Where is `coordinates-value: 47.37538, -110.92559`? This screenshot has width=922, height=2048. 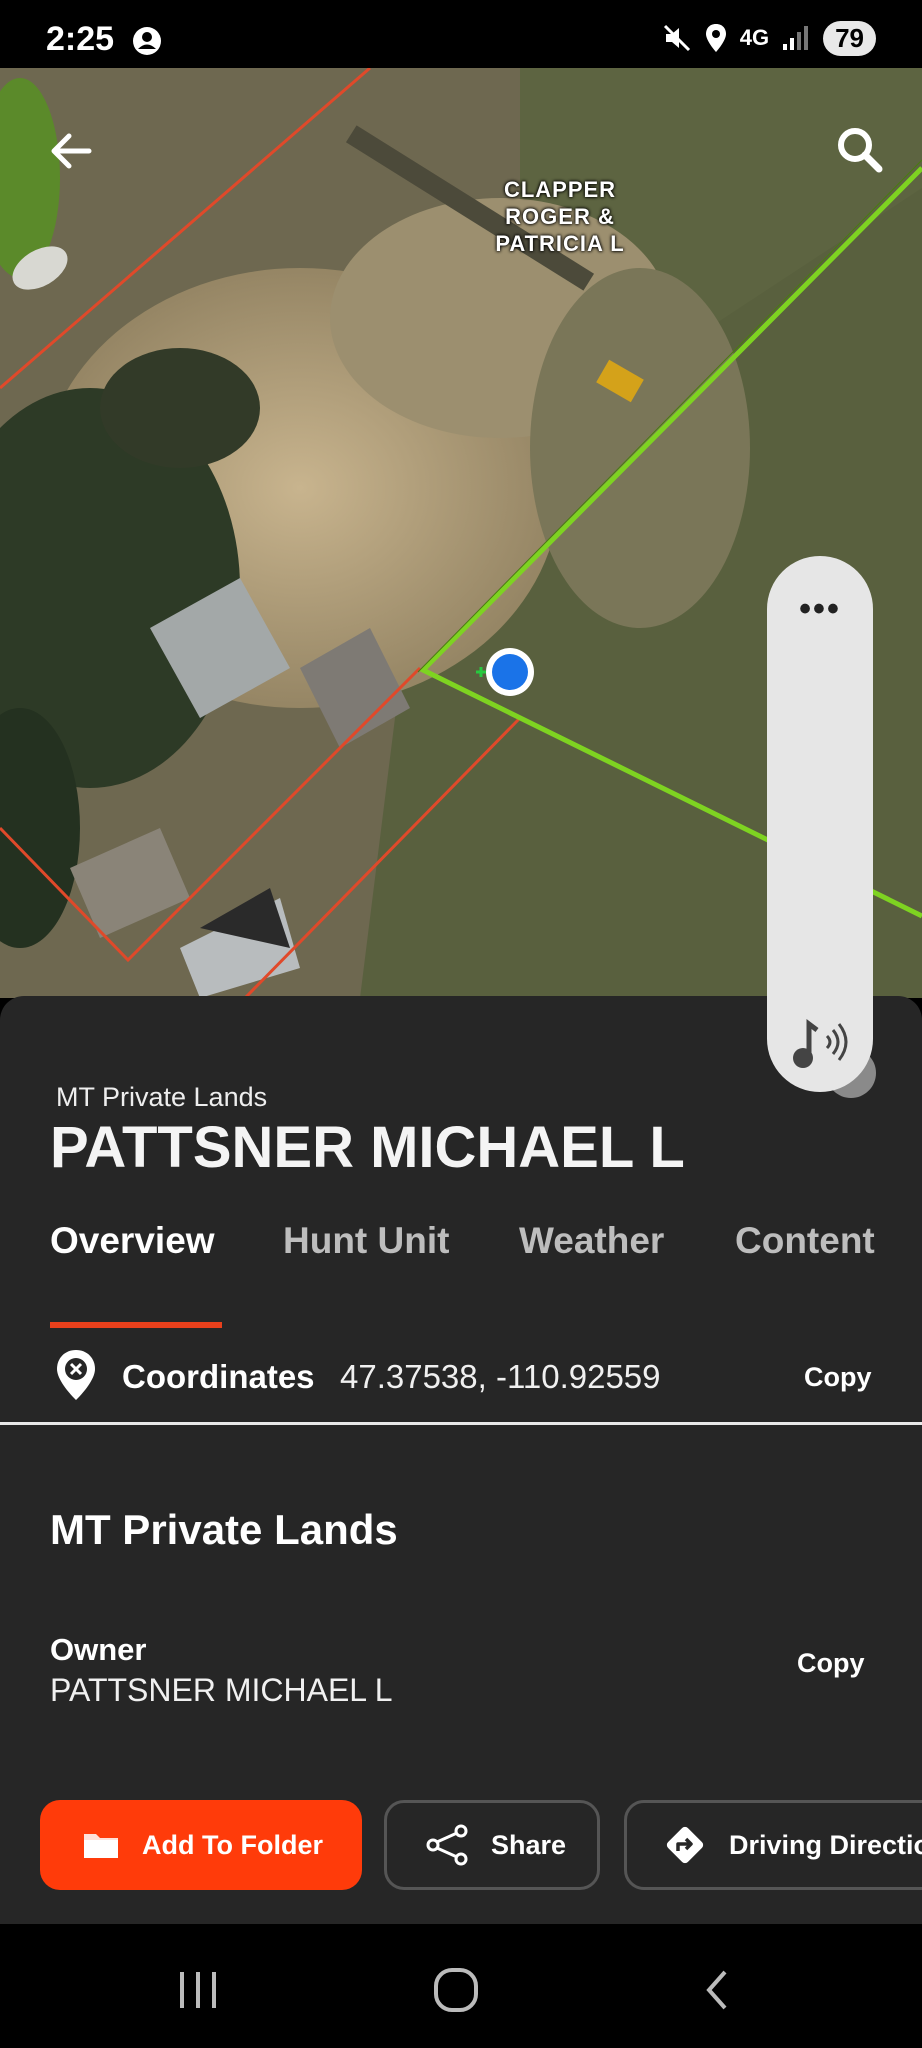
coordinates-value: 47.37538, -110.92559 is located at coordinates (500, 1376).